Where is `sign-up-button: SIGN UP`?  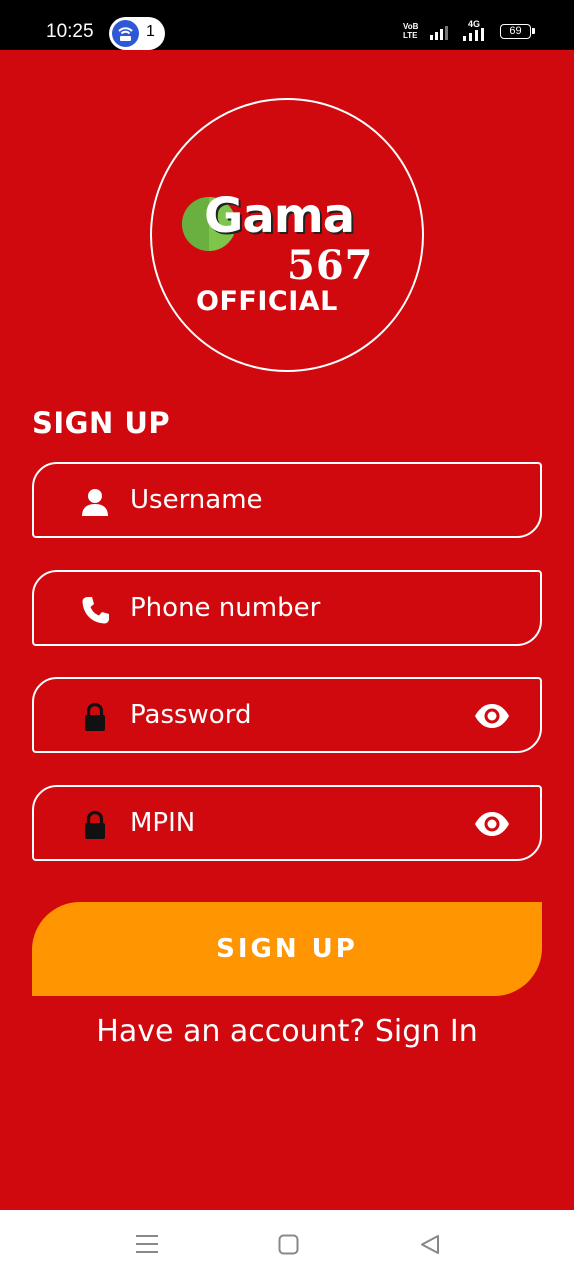
sign-up-button: SIGN UP is located at coordinates (287, 949).